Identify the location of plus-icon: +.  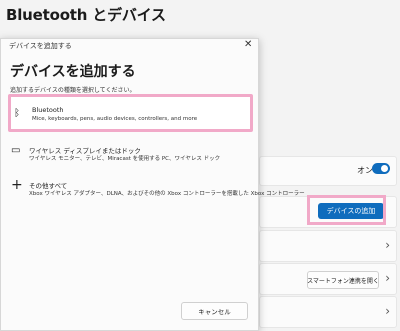
(17, 185).